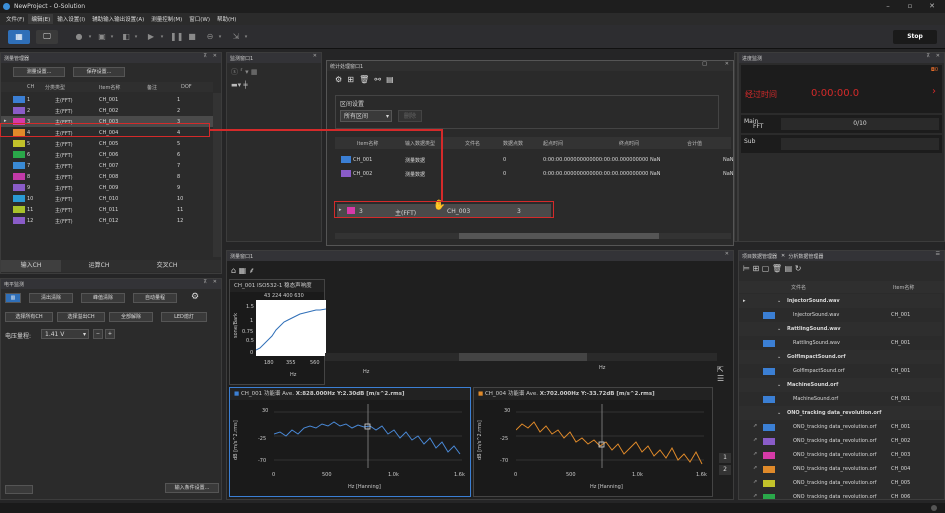  Describe the element at coordinates (233, 270) in the screenshot. I see `home-icon: ⌂` at that location.